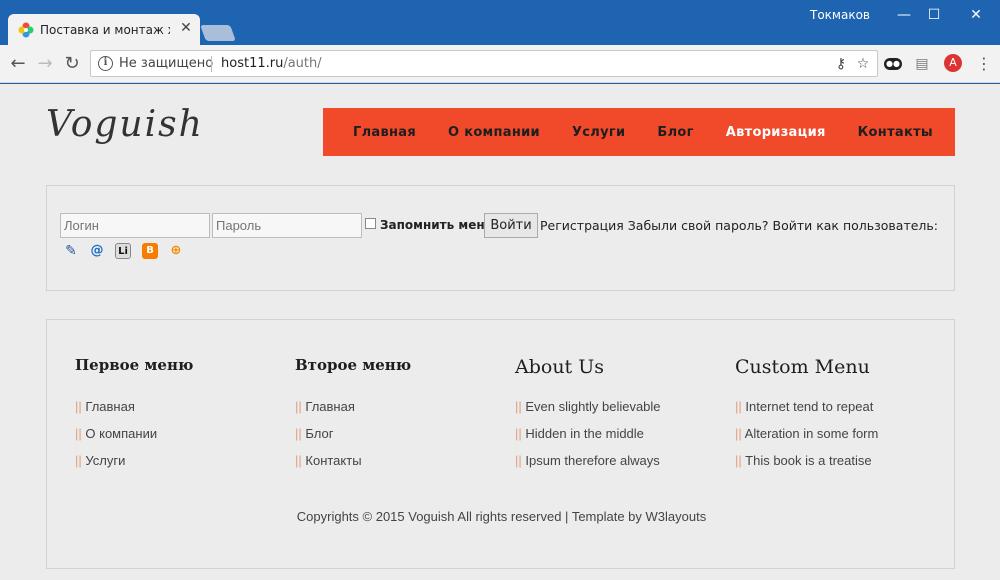  Describe the element at coordinates (134, 365) in the screenshot. I see `footer-column-title: Первое меню` at that location.